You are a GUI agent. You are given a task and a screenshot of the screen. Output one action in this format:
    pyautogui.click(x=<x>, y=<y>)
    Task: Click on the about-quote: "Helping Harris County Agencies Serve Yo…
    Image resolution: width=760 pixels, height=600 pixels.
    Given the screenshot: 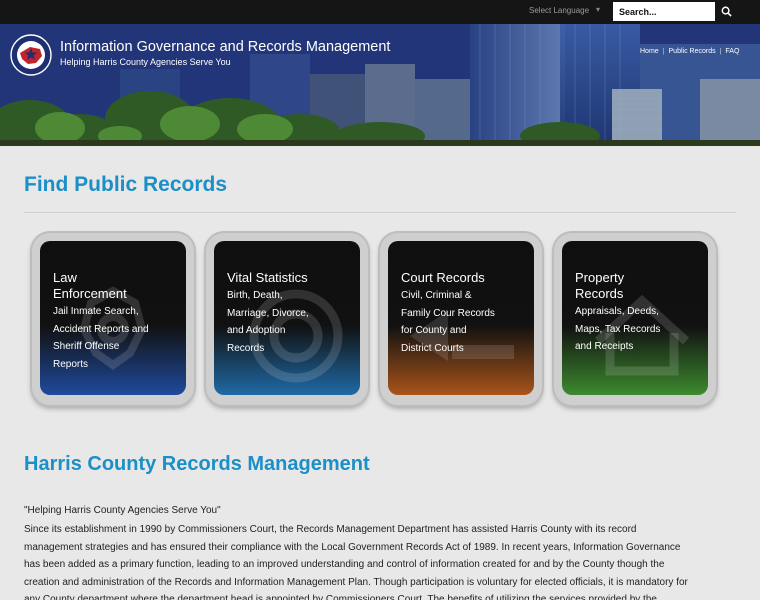 What is the action you would take?
    pyautogui.click(x=122, y=510)
    